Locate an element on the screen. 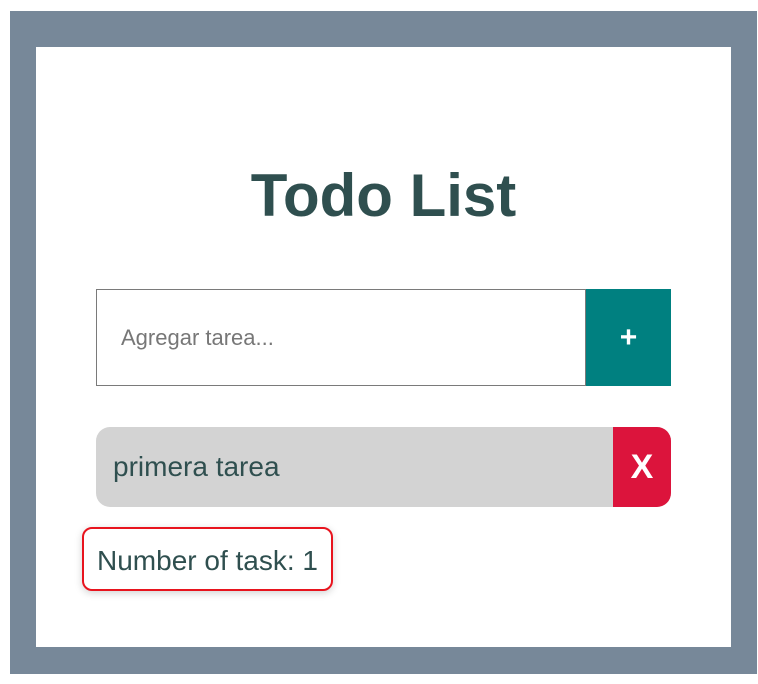 This screenshot has height=684, width=758. delete-task-button: X is located at coordinates (642, 467).